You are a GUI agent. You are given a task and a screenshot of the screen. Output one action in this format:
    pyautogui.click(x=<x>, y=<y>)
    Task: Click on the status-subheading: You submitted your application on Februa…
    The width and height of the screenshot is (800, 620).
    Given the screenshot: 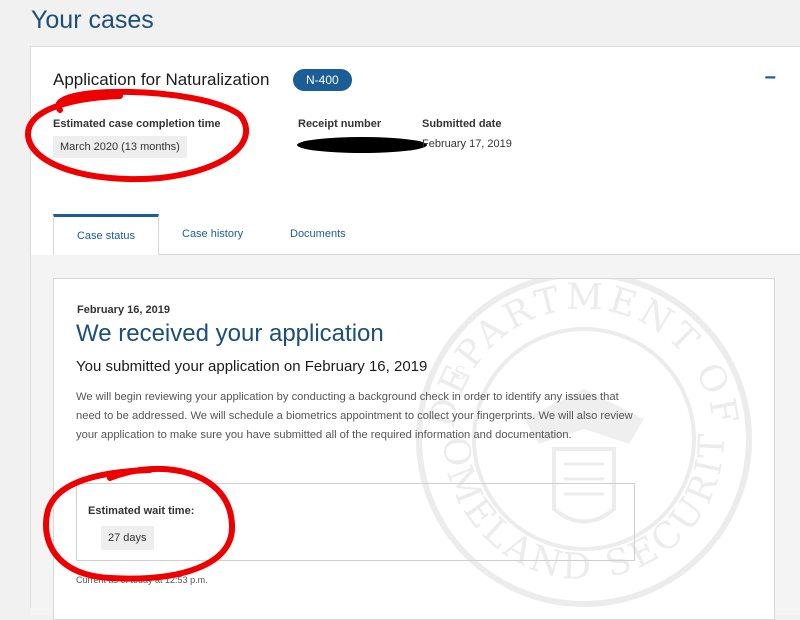 What is the action you would take?
    pyautogui.click(x=251, y=366)
    